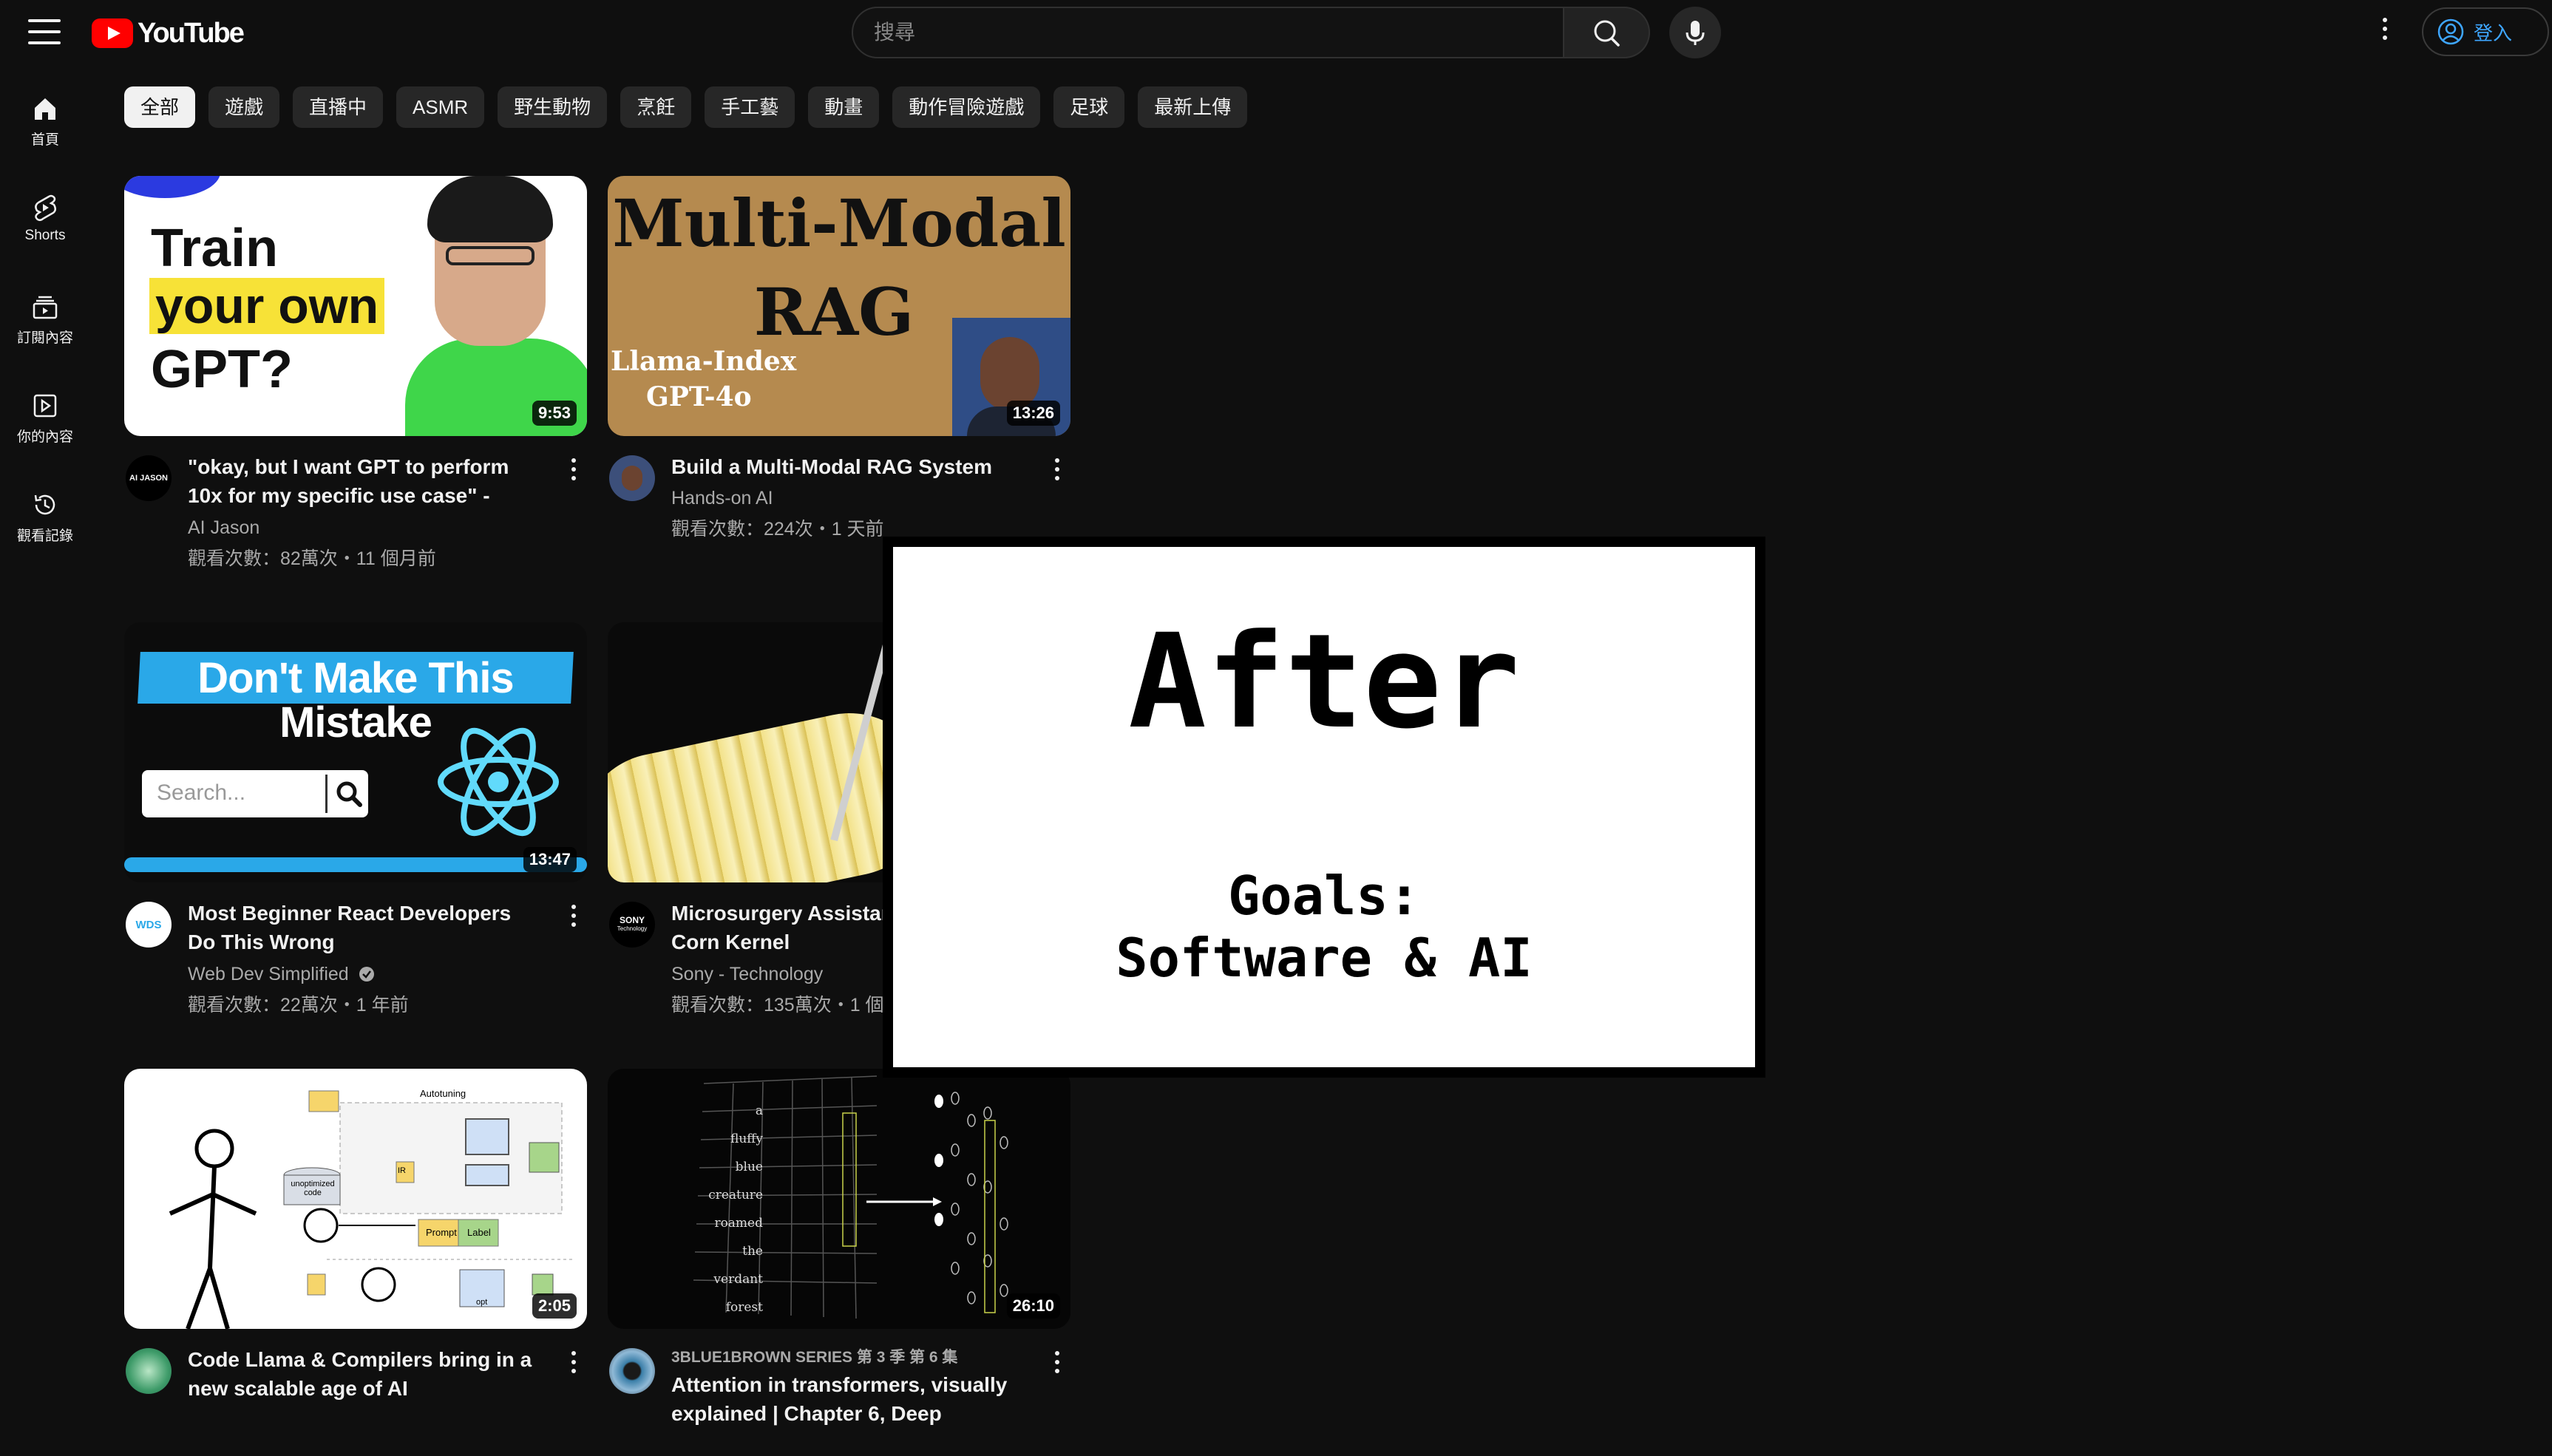 The height and width of the screenshot is (1456, 2552). I want to click on avatar-text: WDS, so click(148, 924).